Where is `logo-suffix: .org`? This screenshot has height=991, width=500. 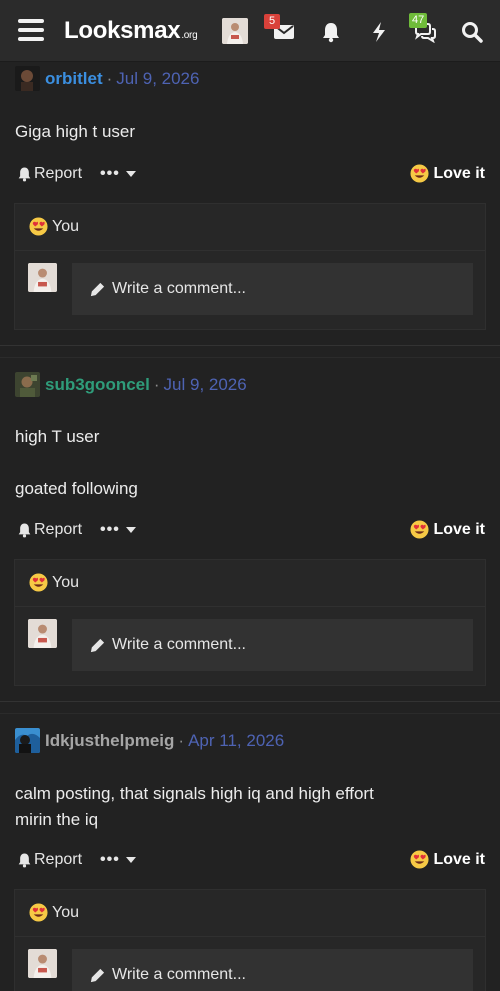 logo-suffix: .org is located at coordinates (189, 35).